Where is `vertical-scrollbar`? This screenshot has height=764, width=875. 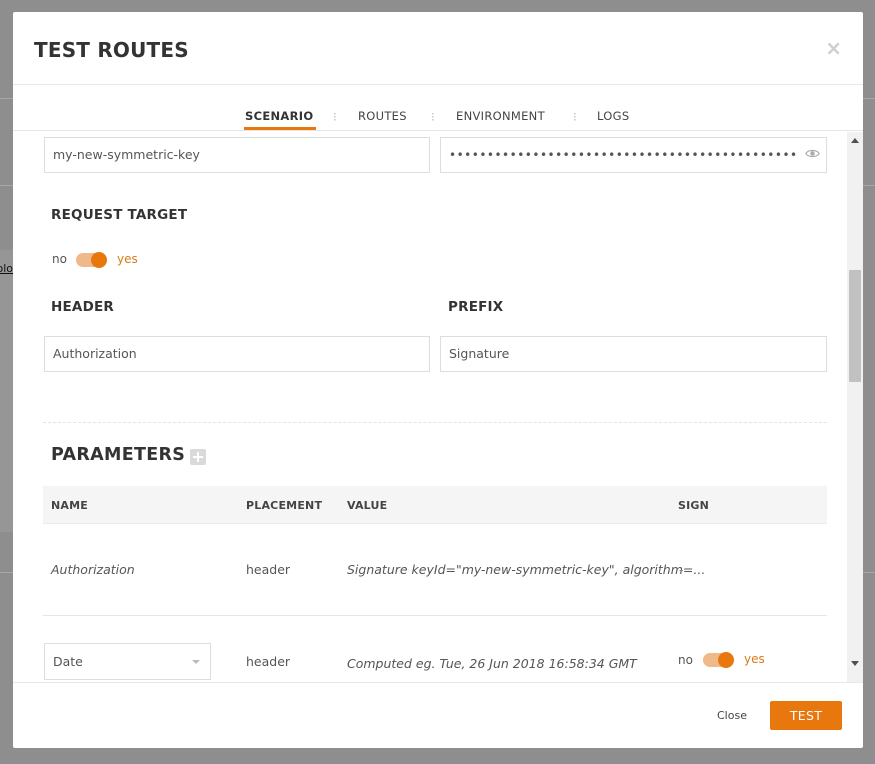 vertical-scrollbar is located at coordinates (855, 407).